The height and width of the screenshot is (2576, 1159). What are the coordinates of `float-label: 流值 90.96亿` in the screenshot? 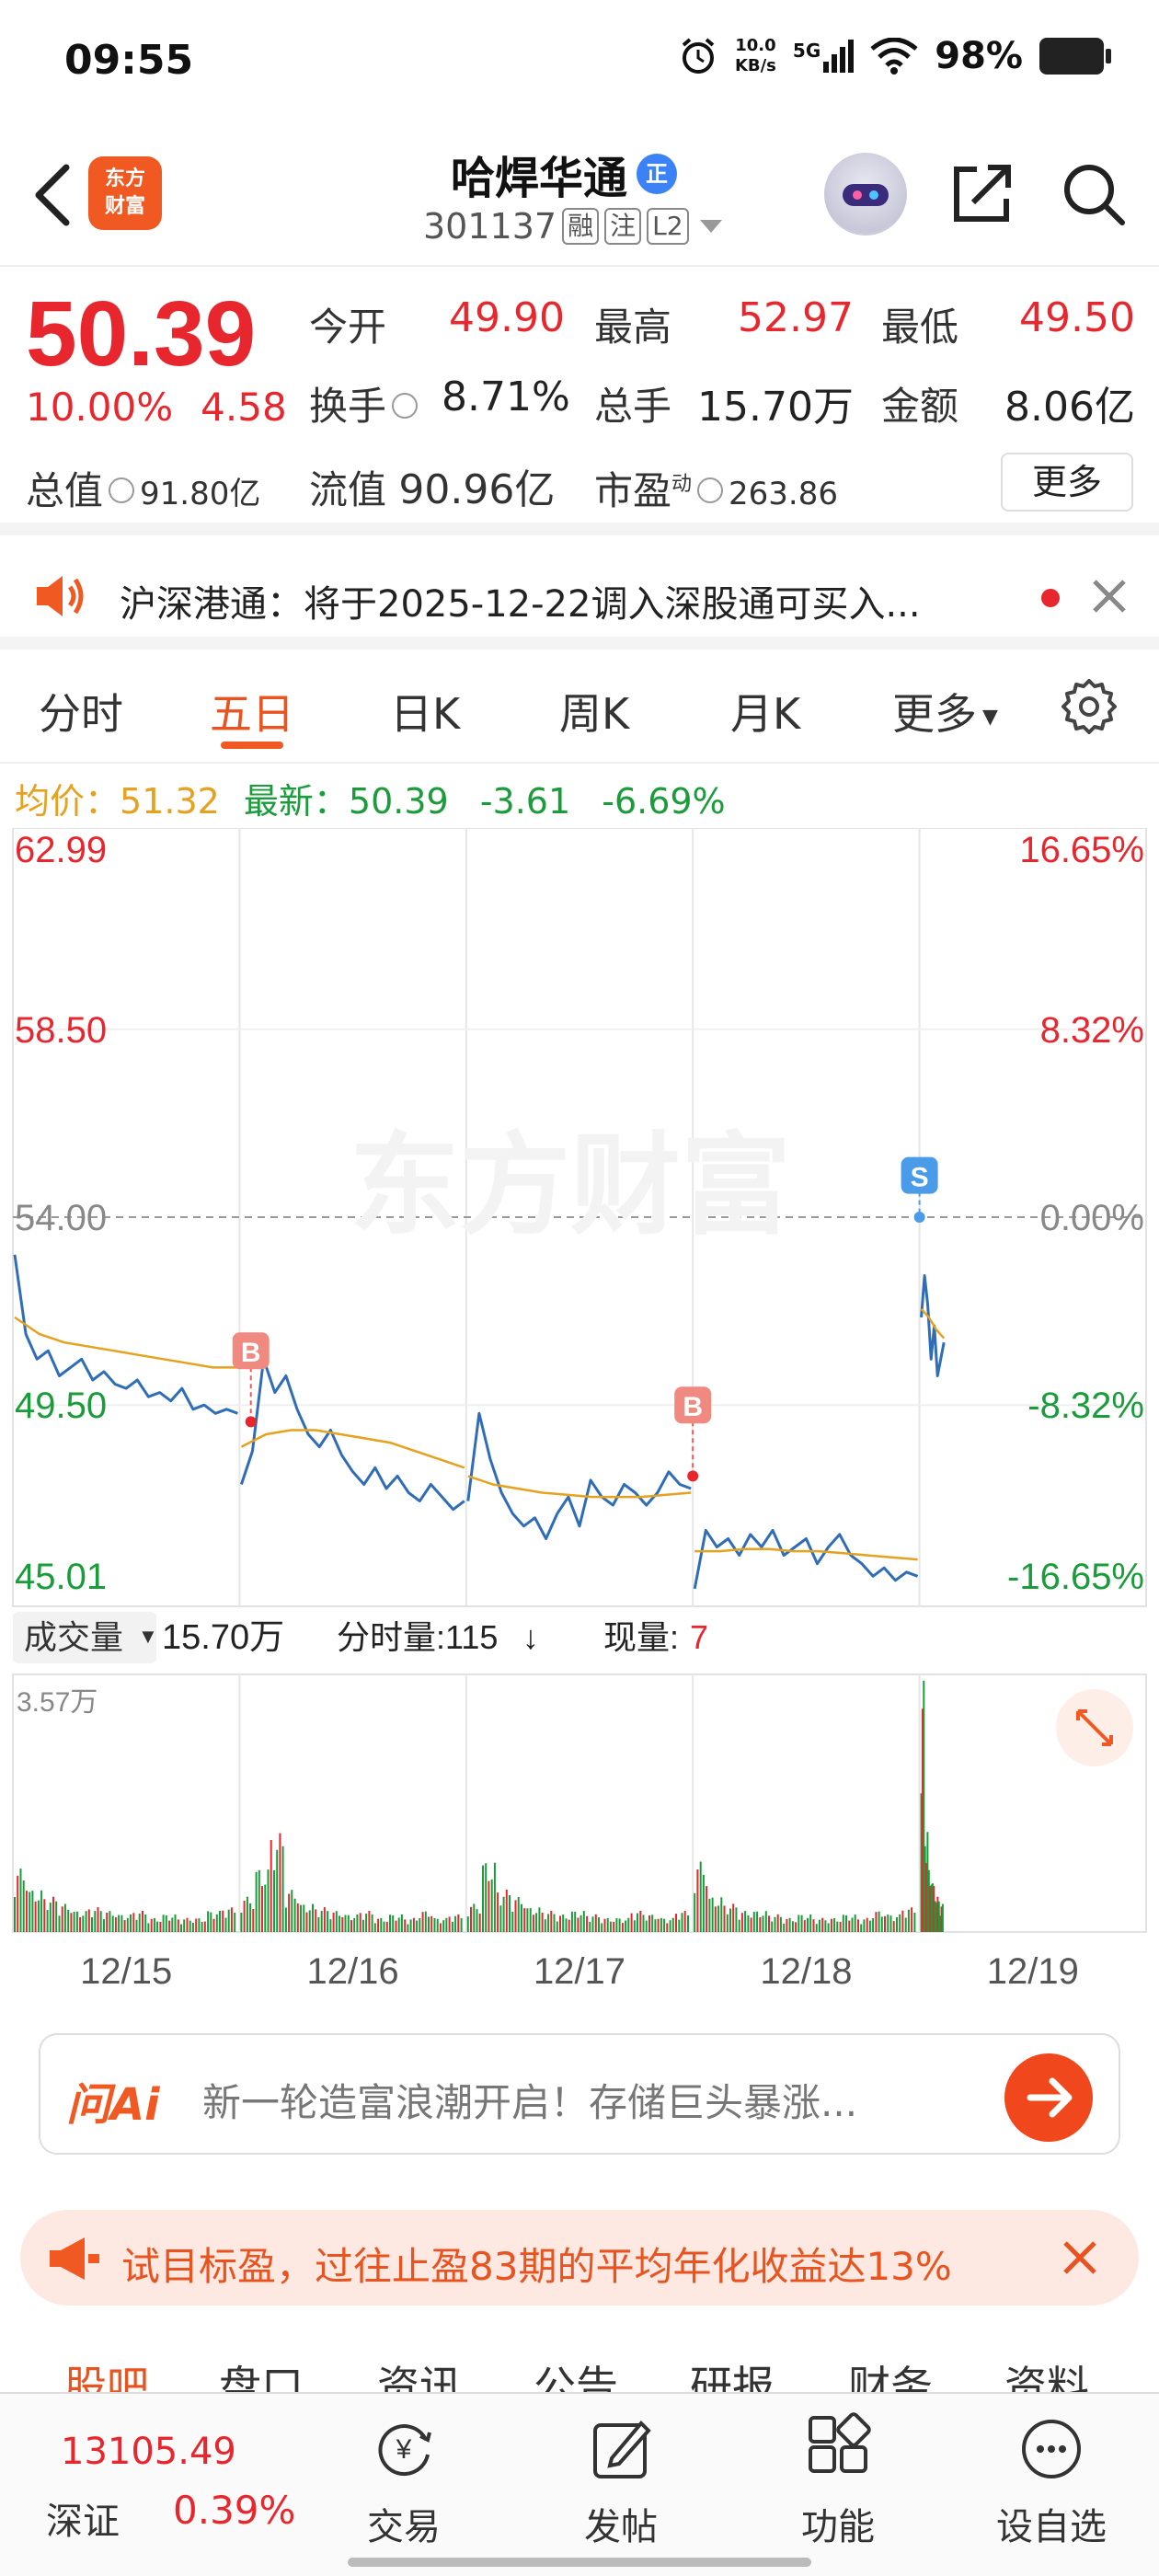 It's located at (432, 485).